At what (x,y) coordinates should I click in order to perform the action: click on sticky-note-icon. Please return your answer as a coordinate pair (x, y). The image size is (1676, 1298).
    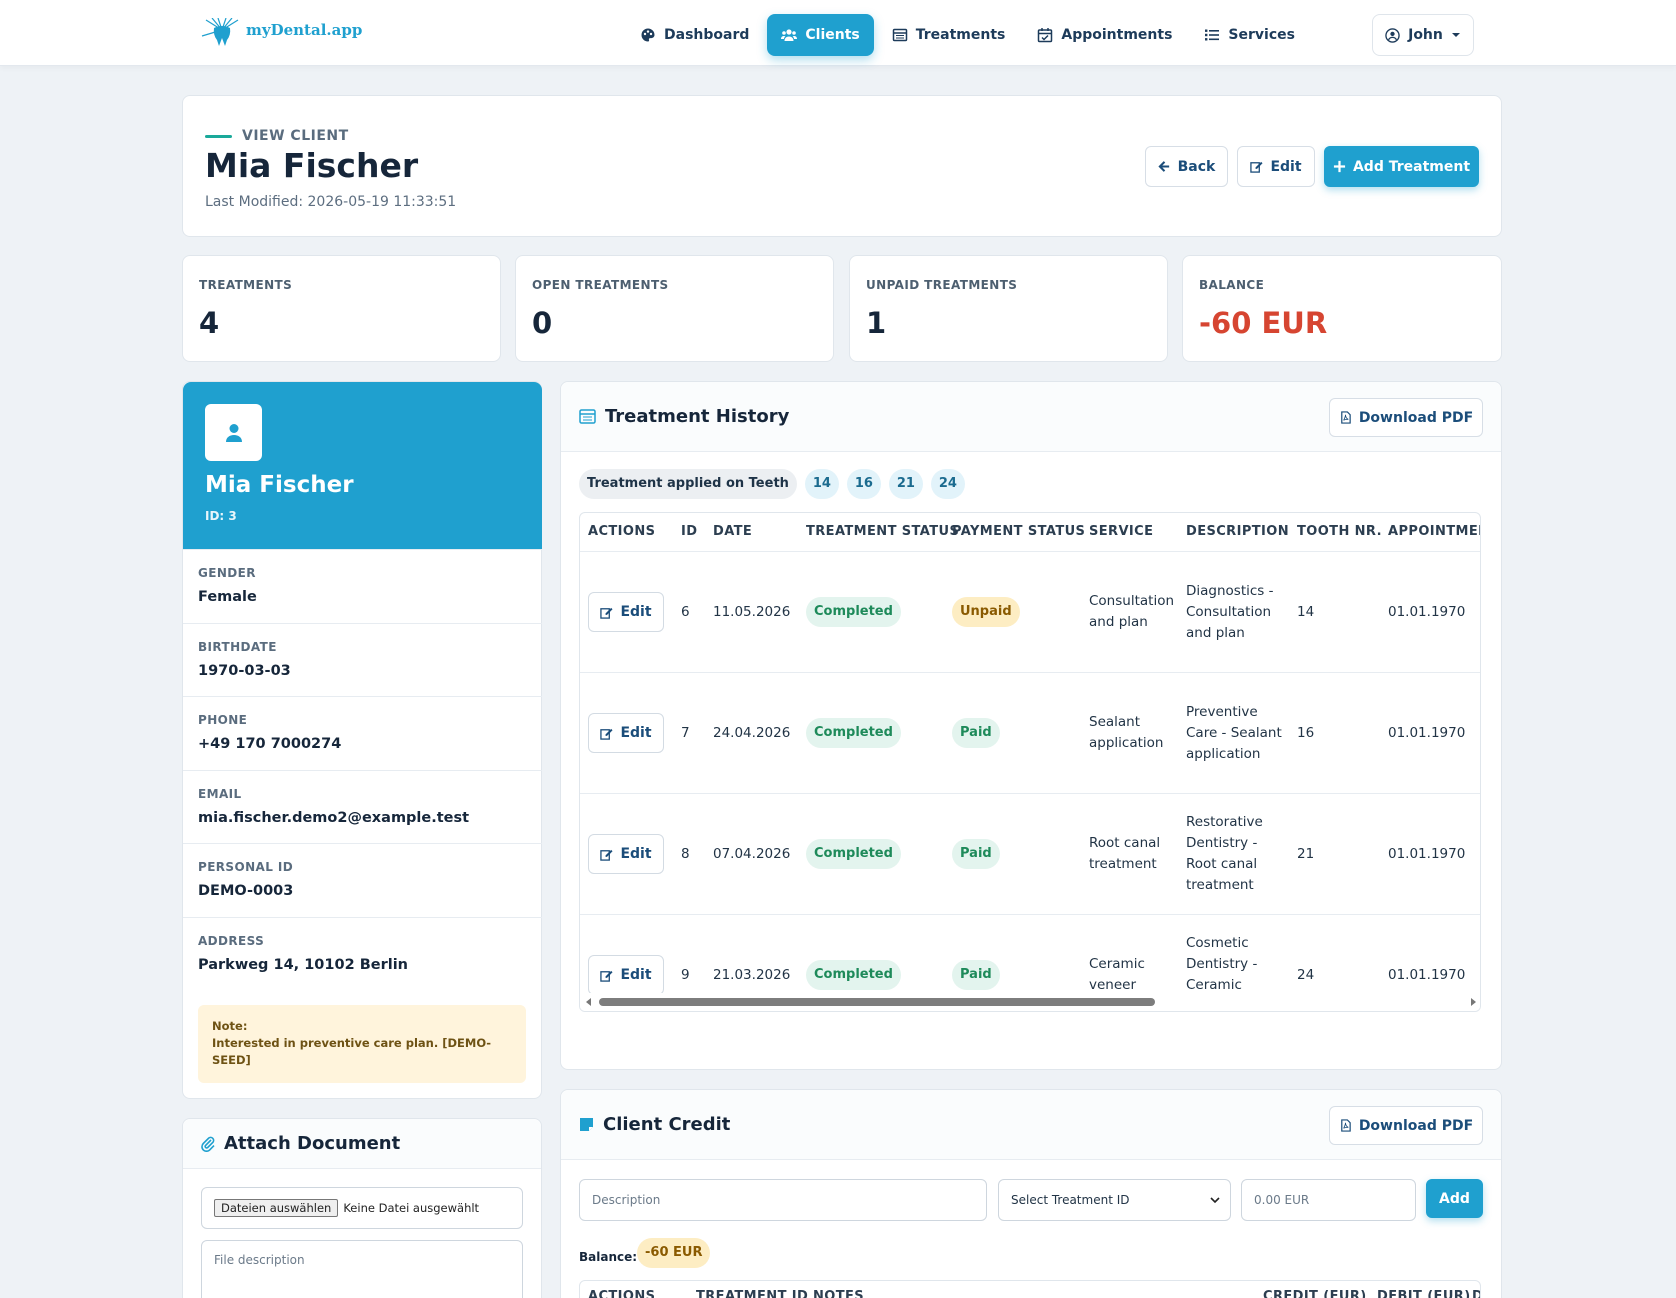
    Looking at the image, I should click on (586, 1124).